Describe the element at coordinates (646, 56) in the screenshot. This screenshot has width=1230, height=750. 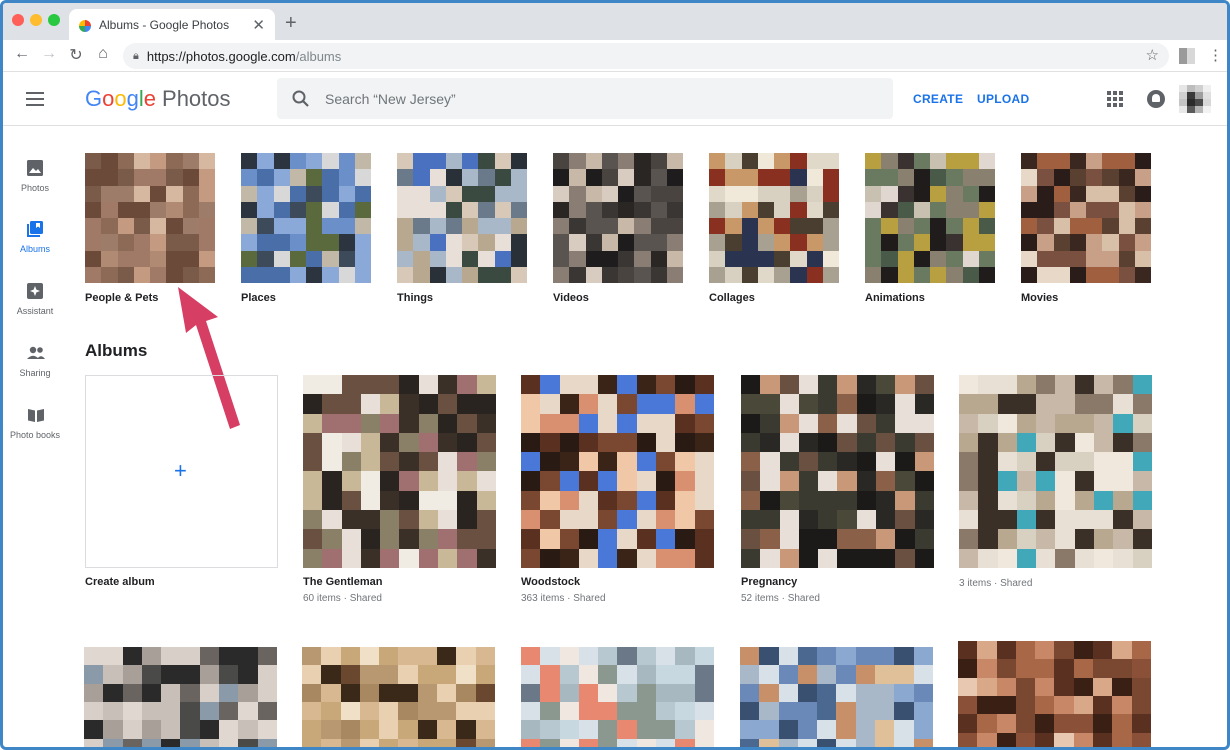
I see `address-bar: 🔒︎ https://photos.google.com/albums ☆` at that location.